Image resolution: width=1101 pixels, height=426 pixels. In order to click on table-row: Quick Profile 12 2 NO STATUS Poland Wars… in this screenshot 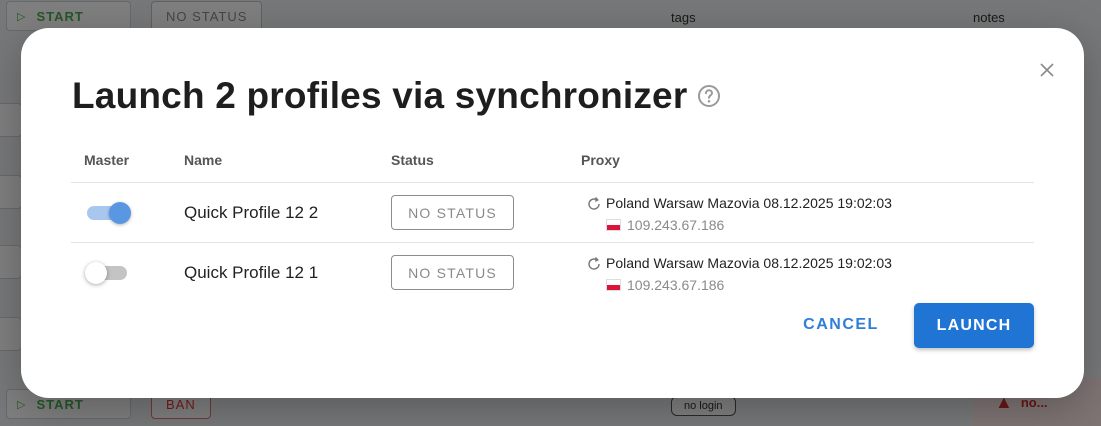, I will do `click(552, 213)`.